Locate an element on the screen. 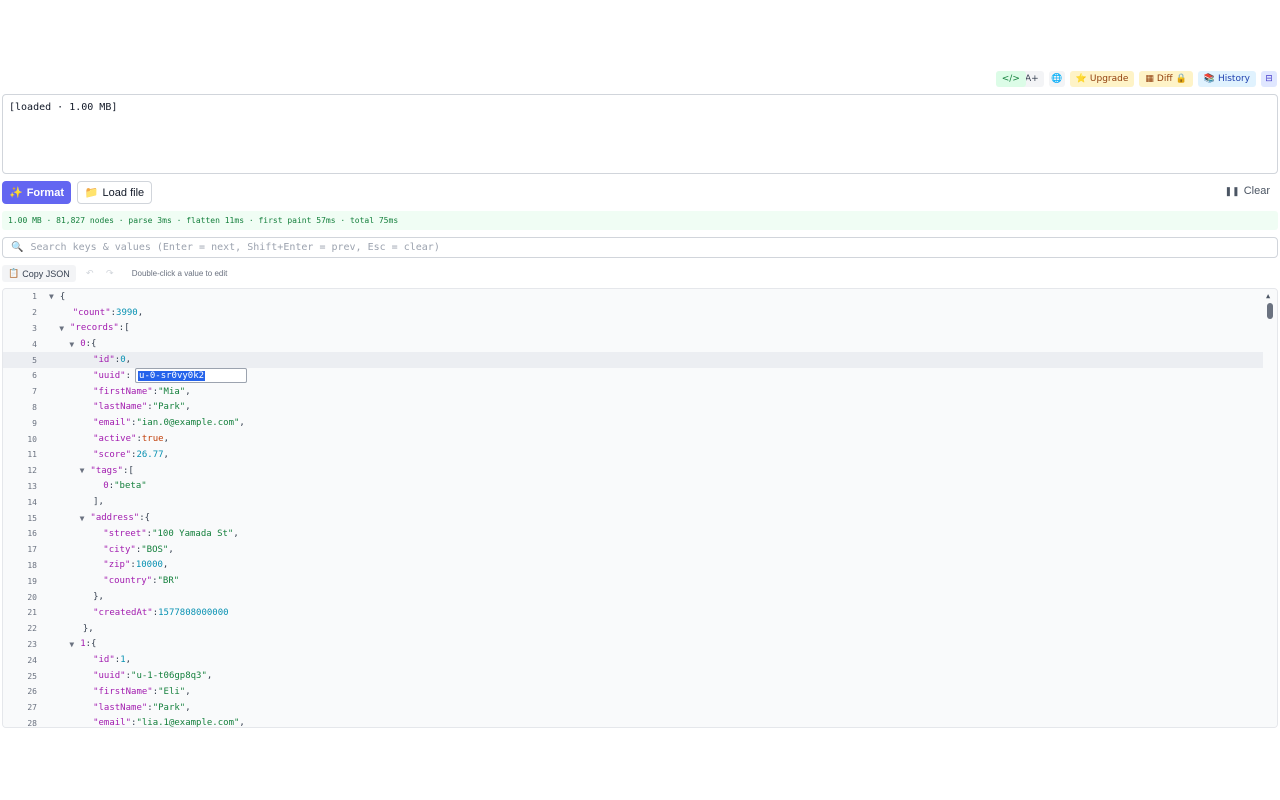 The image size is (1280, 800). line-number: 16 is located at coordinates (32, 534).